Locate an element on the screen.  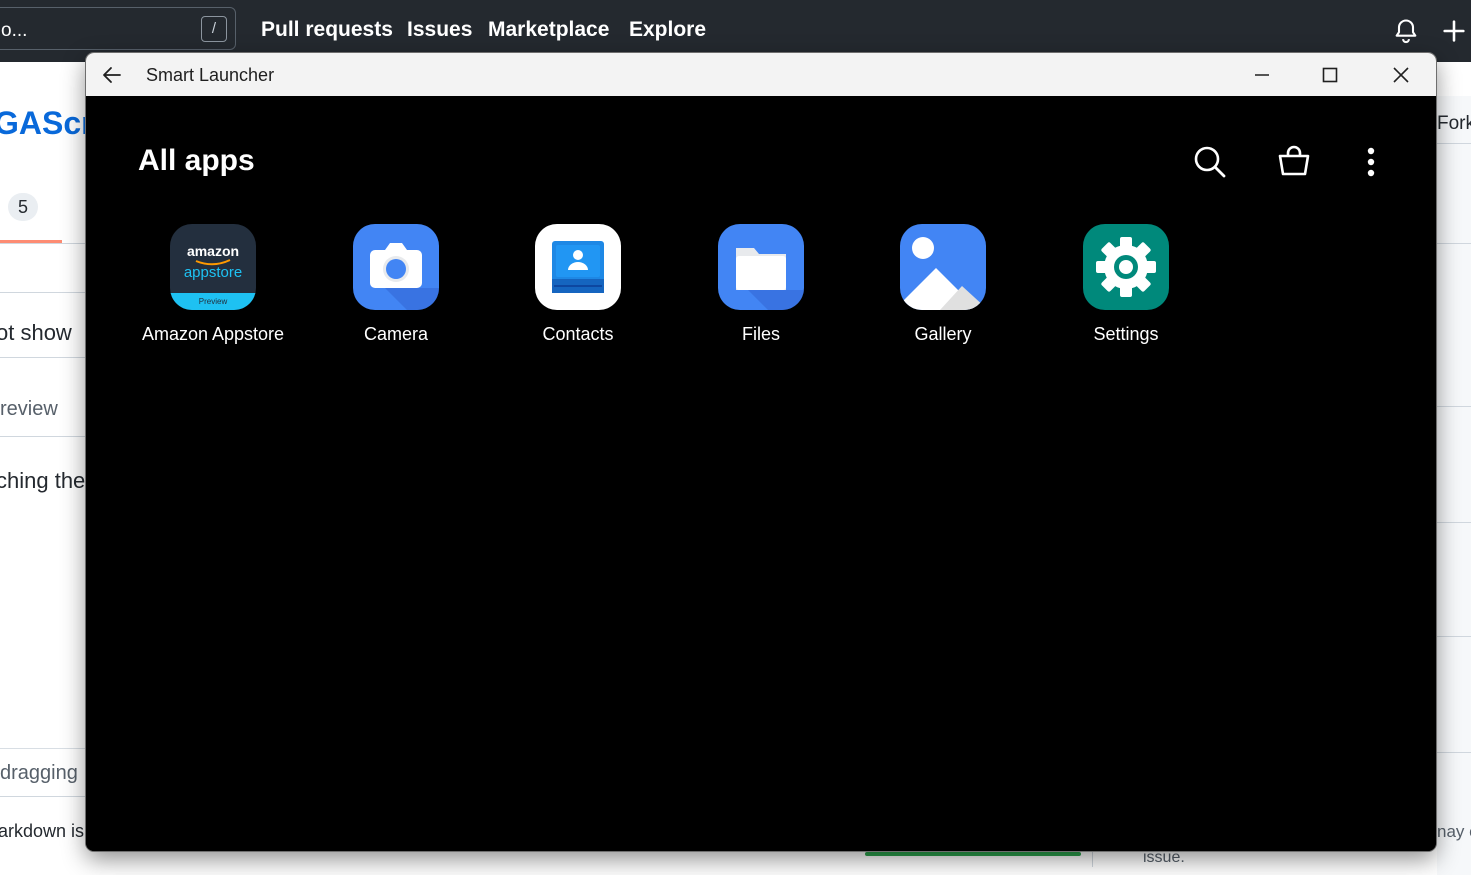
app-tile-gallery: Gallery is located at coordinates (943, 289).